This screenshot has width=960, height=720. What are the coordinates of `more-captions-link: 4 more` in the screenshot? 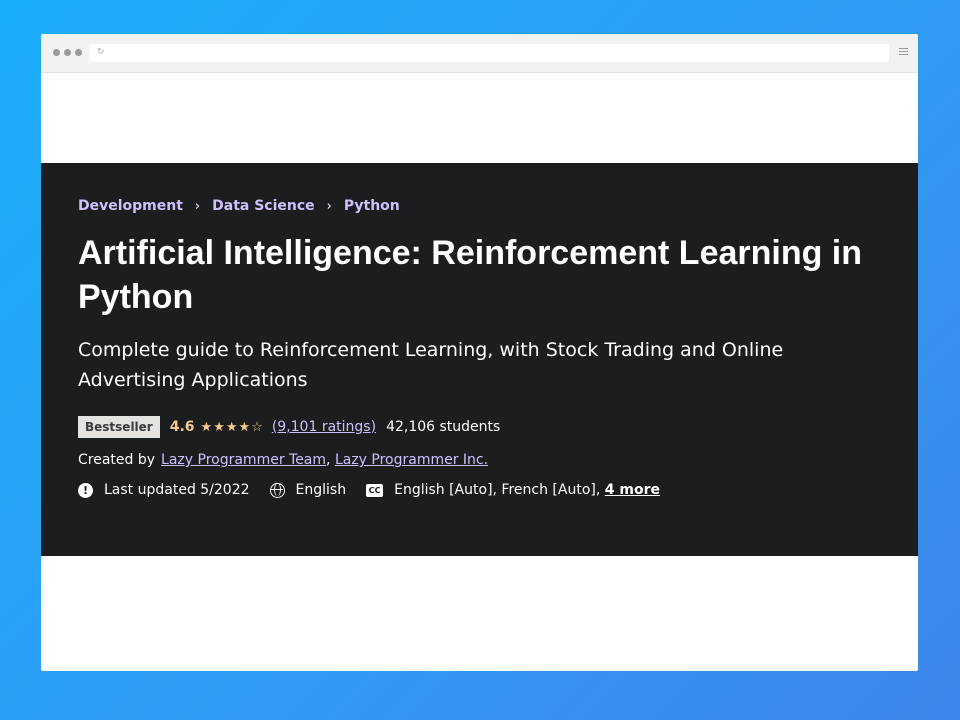 It's located at (632, 490).